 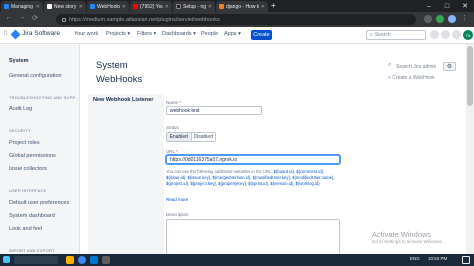 I want to click on jira-search-input: ⌕ Search, so click(x=396, y=35).